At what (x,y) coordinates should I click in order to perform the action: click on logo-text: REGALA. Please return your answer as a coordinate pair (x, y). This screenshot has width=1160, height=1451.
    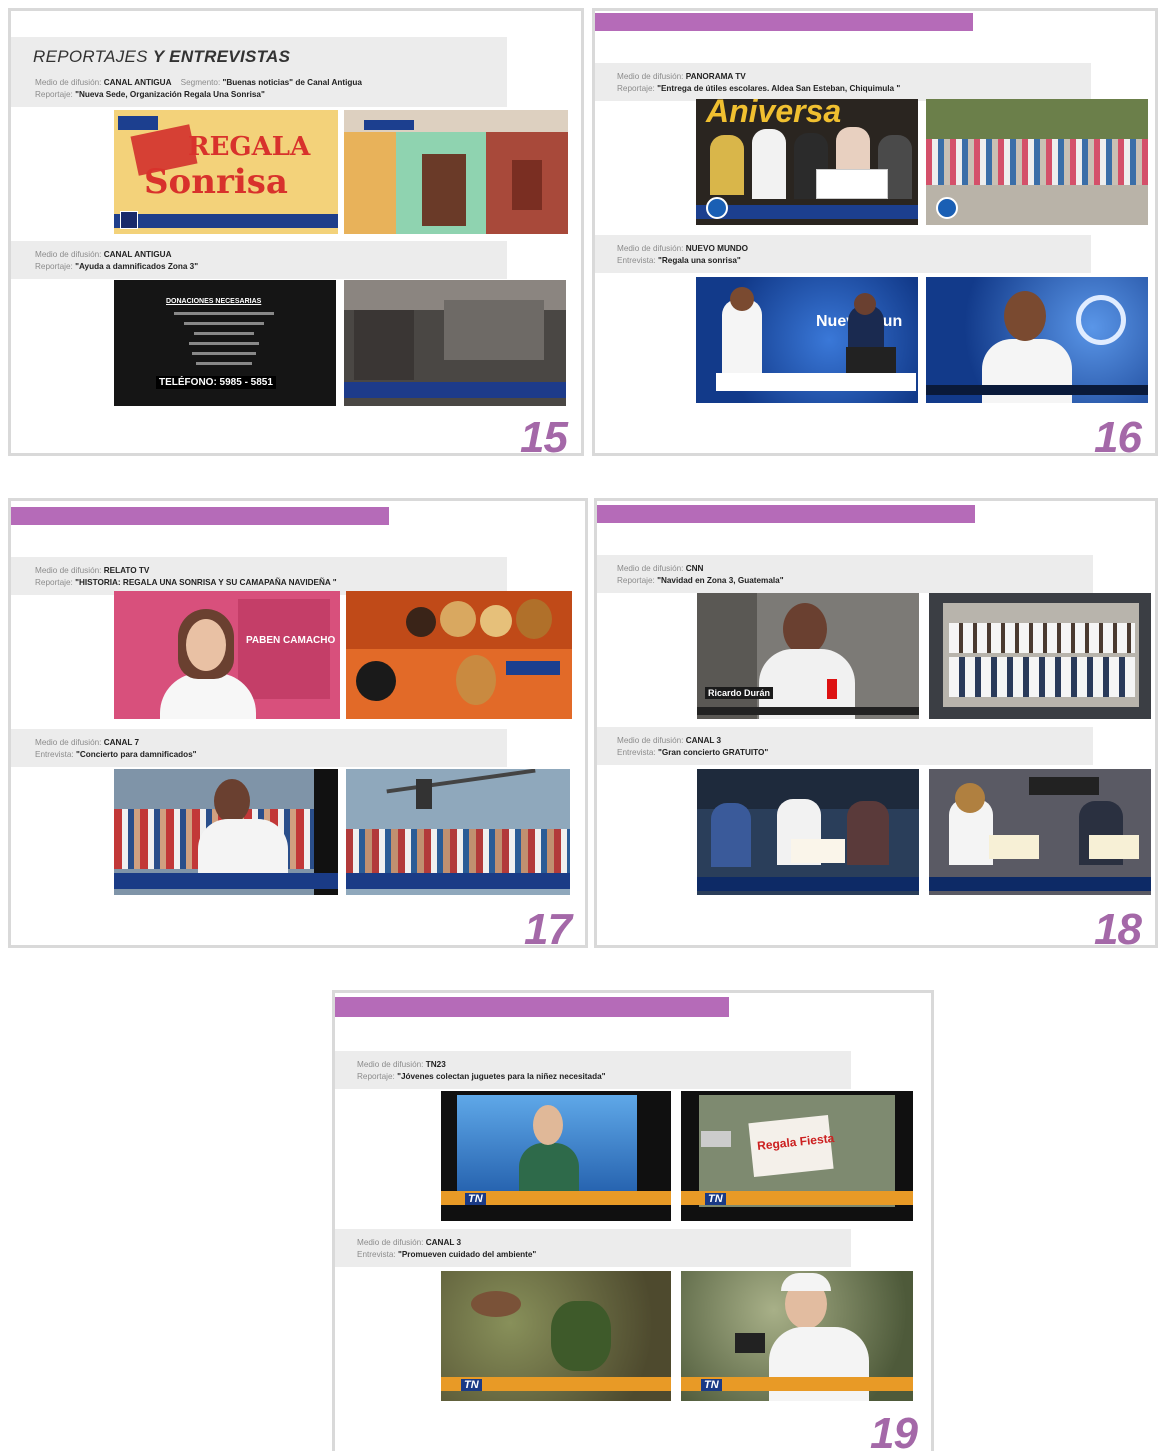
    Looking at the image, I should click on (249, 147).